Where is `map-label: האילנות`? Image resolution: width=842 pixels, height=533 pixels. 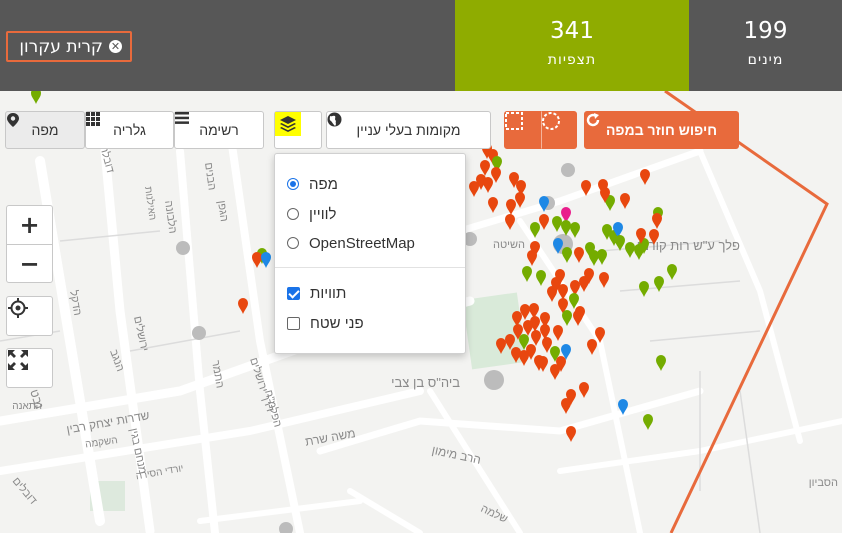 map-label: האילנות is located at coordinates (150, 203).